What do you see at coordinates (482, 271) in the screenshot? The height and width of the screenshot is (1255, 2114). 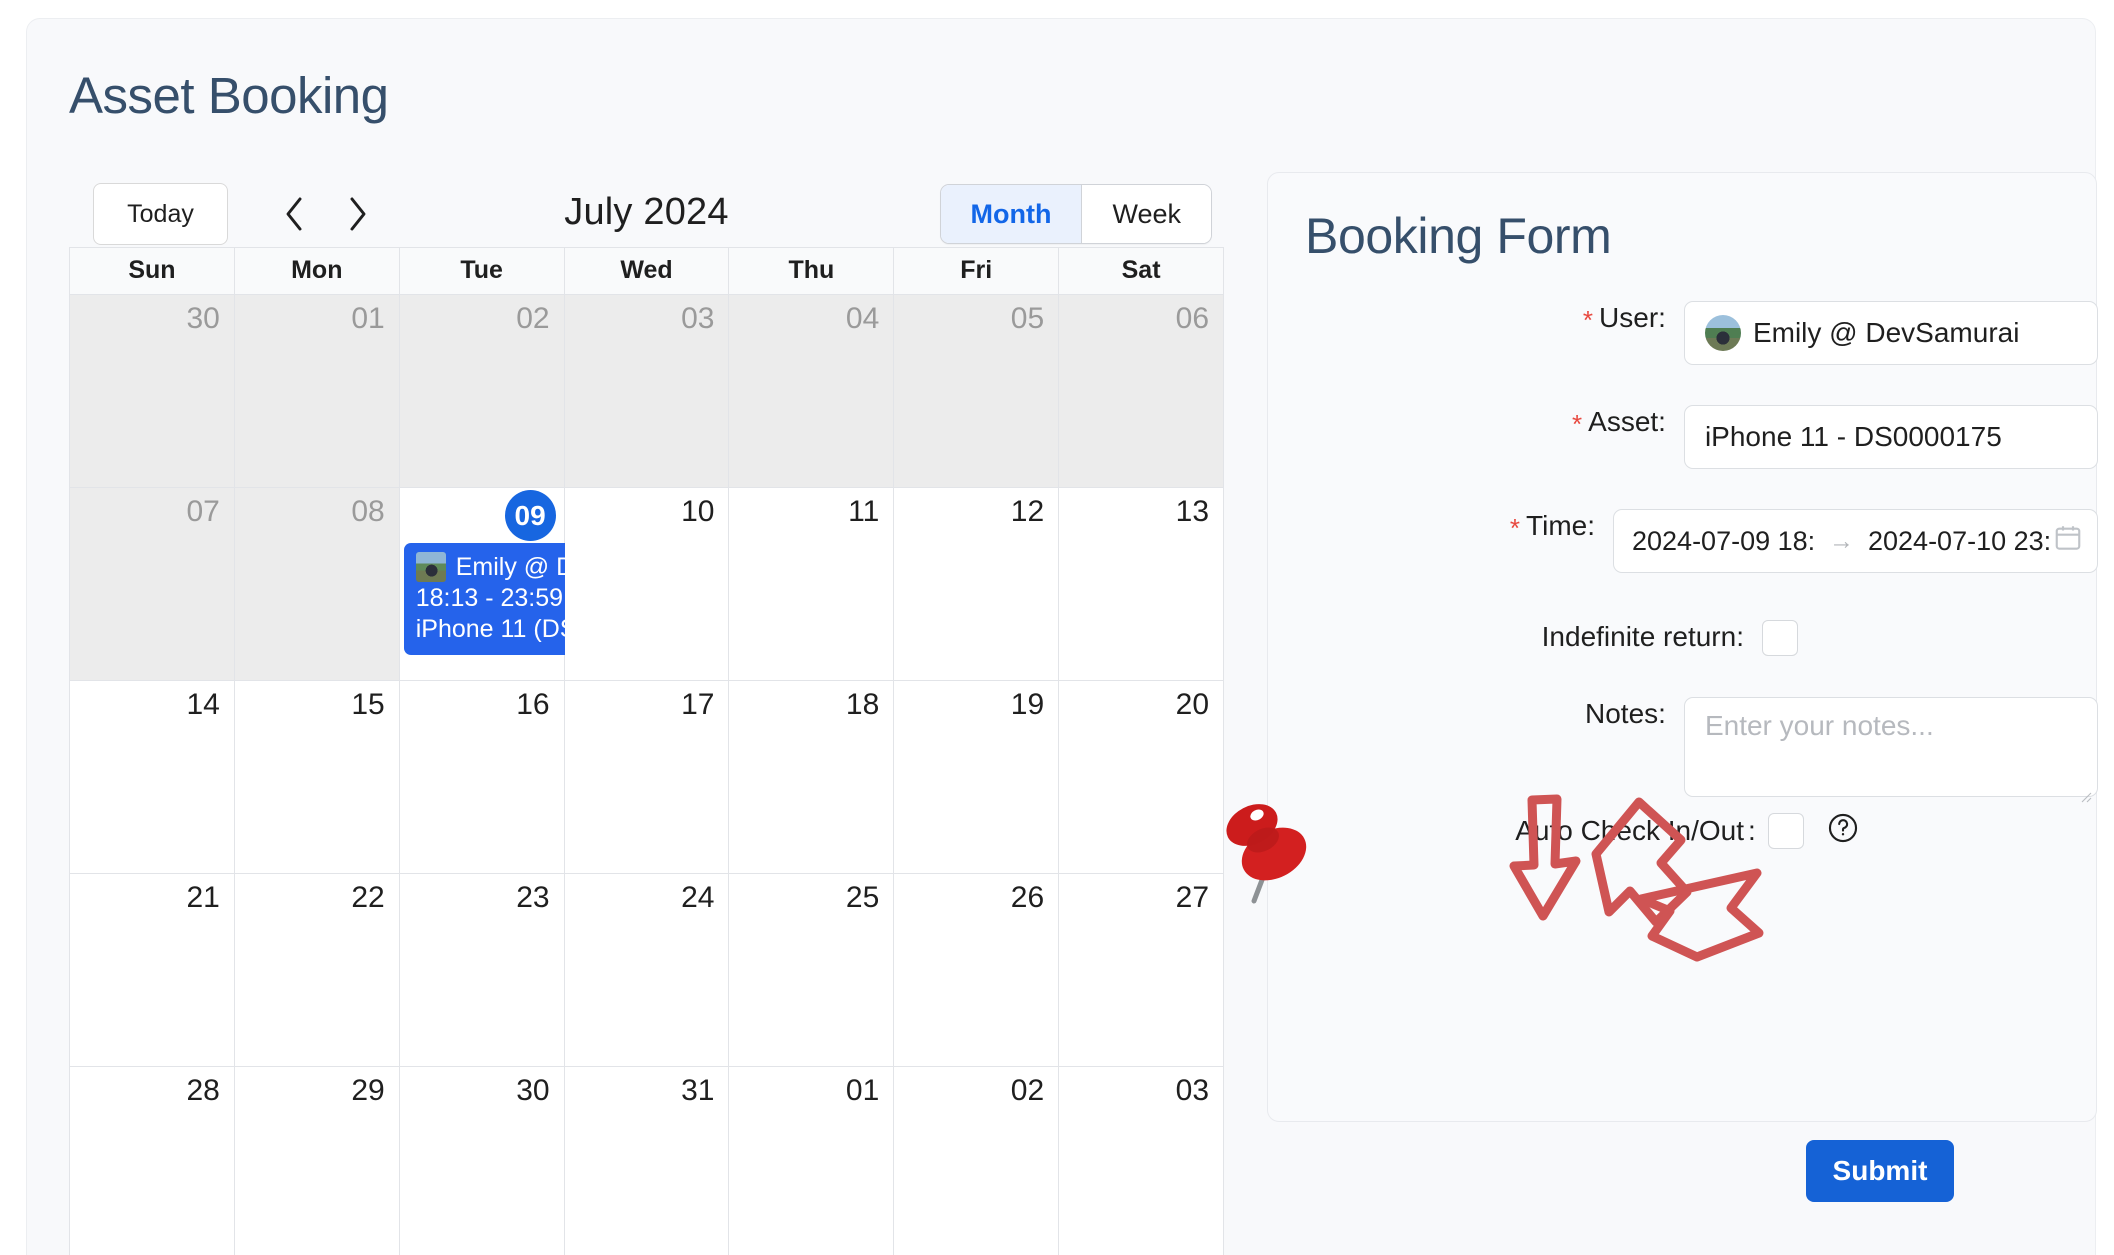 I see `weekday-header-tue: Tue` at bounding box center [482, 271].